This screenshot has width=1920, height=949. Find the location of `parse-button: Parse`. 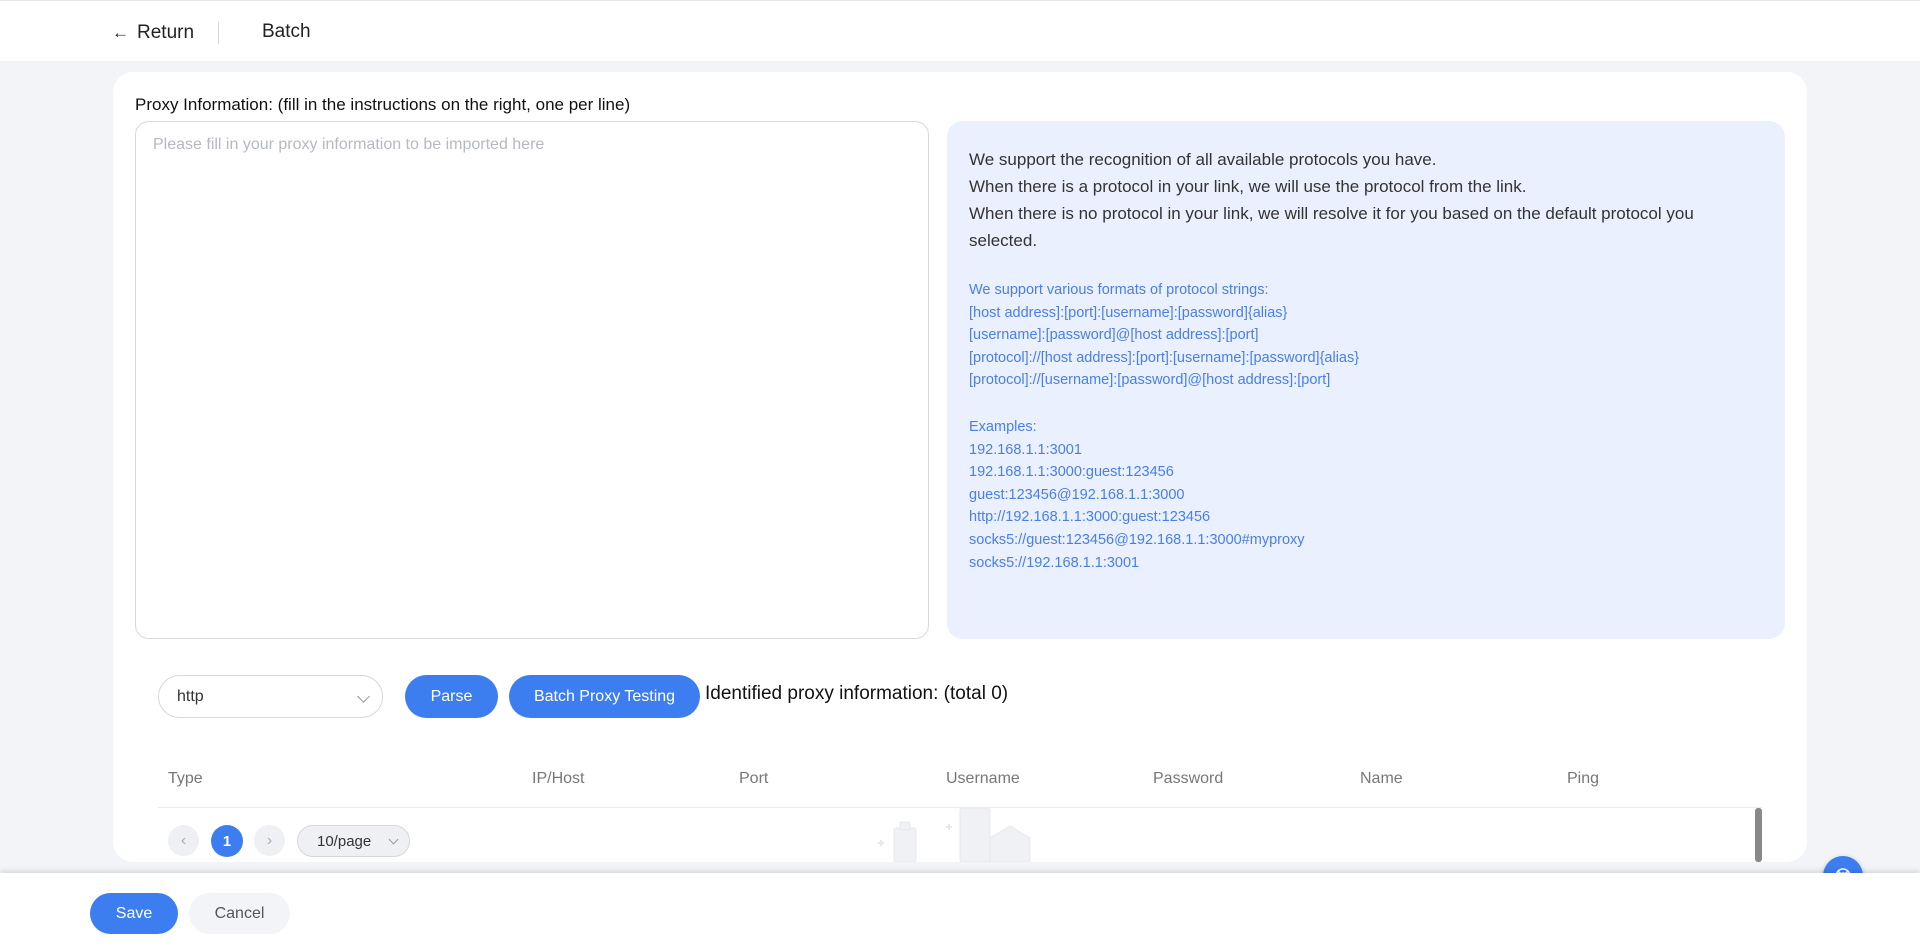

parse-button: Parse is located at coordinates (451, 696).